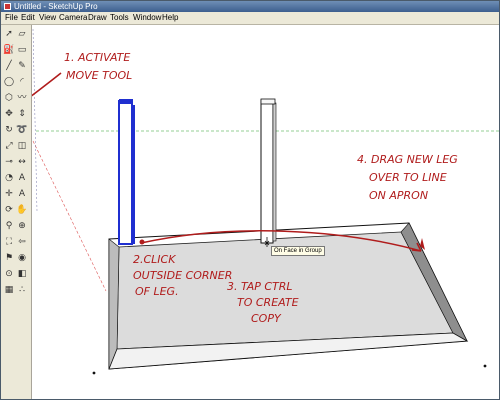  What do you see at coordinates (9, 50) in the screenshot?
I see `paint-bucket-icon: ⛽` at bounding box center [9, 50].